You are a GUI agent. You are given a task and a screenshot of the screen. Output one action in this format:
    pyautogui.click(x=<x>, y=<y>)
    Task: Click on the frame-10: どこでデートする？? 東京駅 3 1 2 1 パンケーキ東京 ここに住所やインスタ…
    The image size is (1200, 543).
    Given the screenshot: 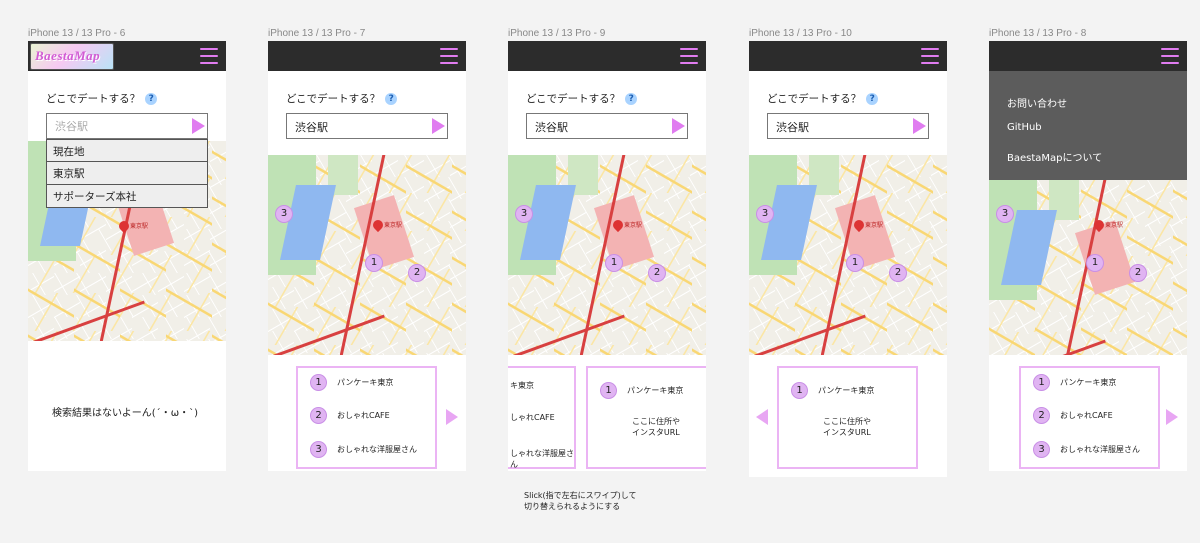 What is the action you would take?
    pyautogui.click(x=848, y=259)
    